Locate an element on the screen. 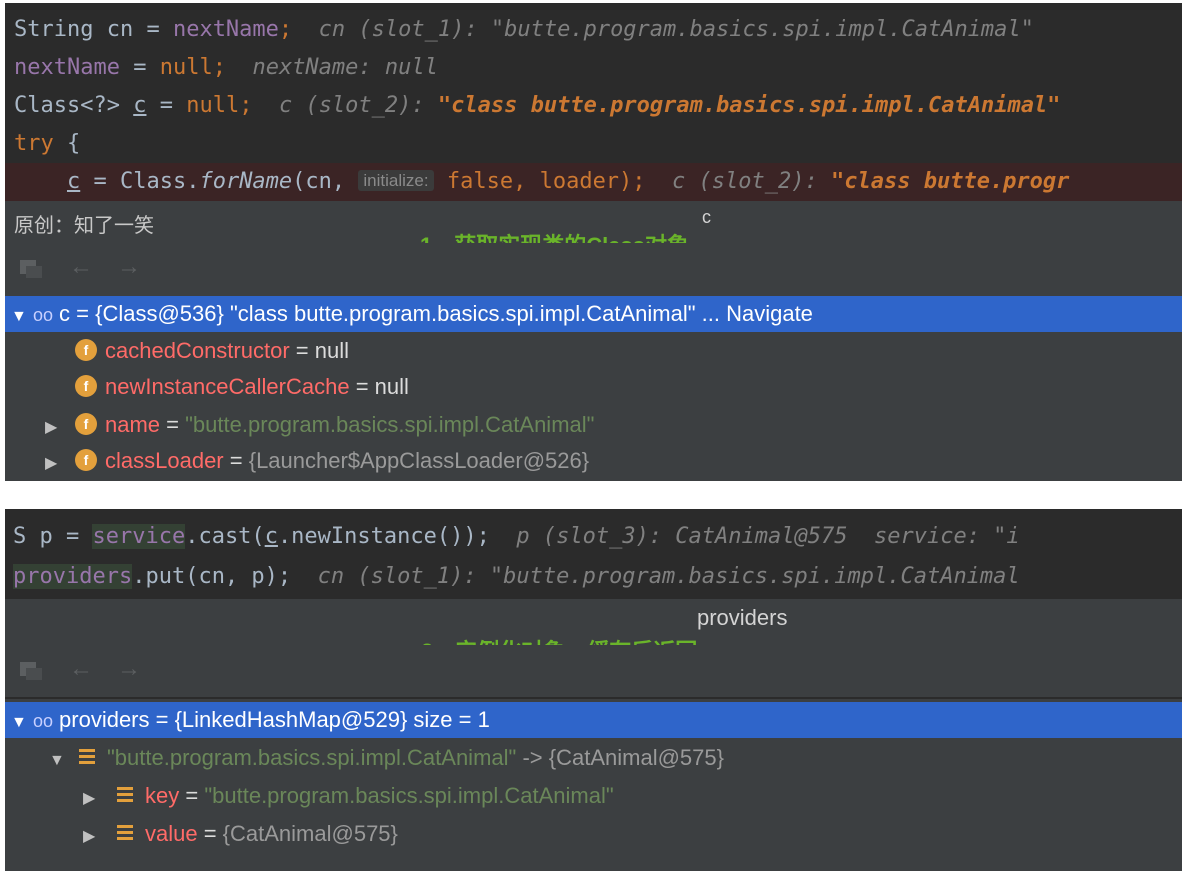 The width and height of the screenshot is (1186, 873). tree-row-text: providers = {LinkedHashMap@529} size = 1 is located at coordinates (274, 719).